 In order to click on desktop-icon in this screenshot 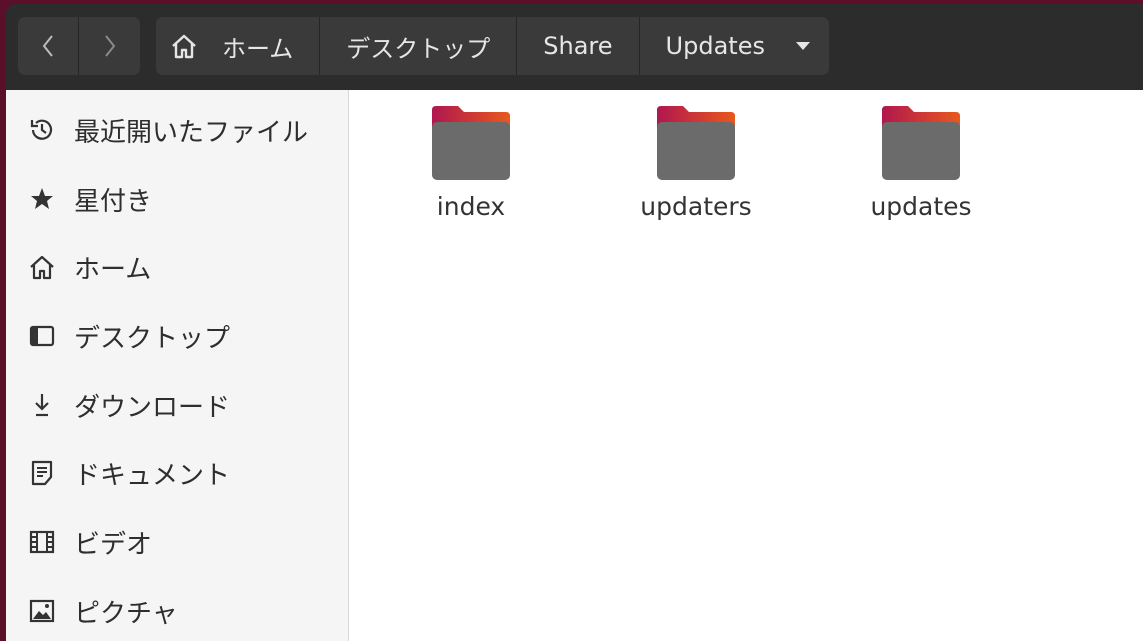, I will do `click(42, 336)`.